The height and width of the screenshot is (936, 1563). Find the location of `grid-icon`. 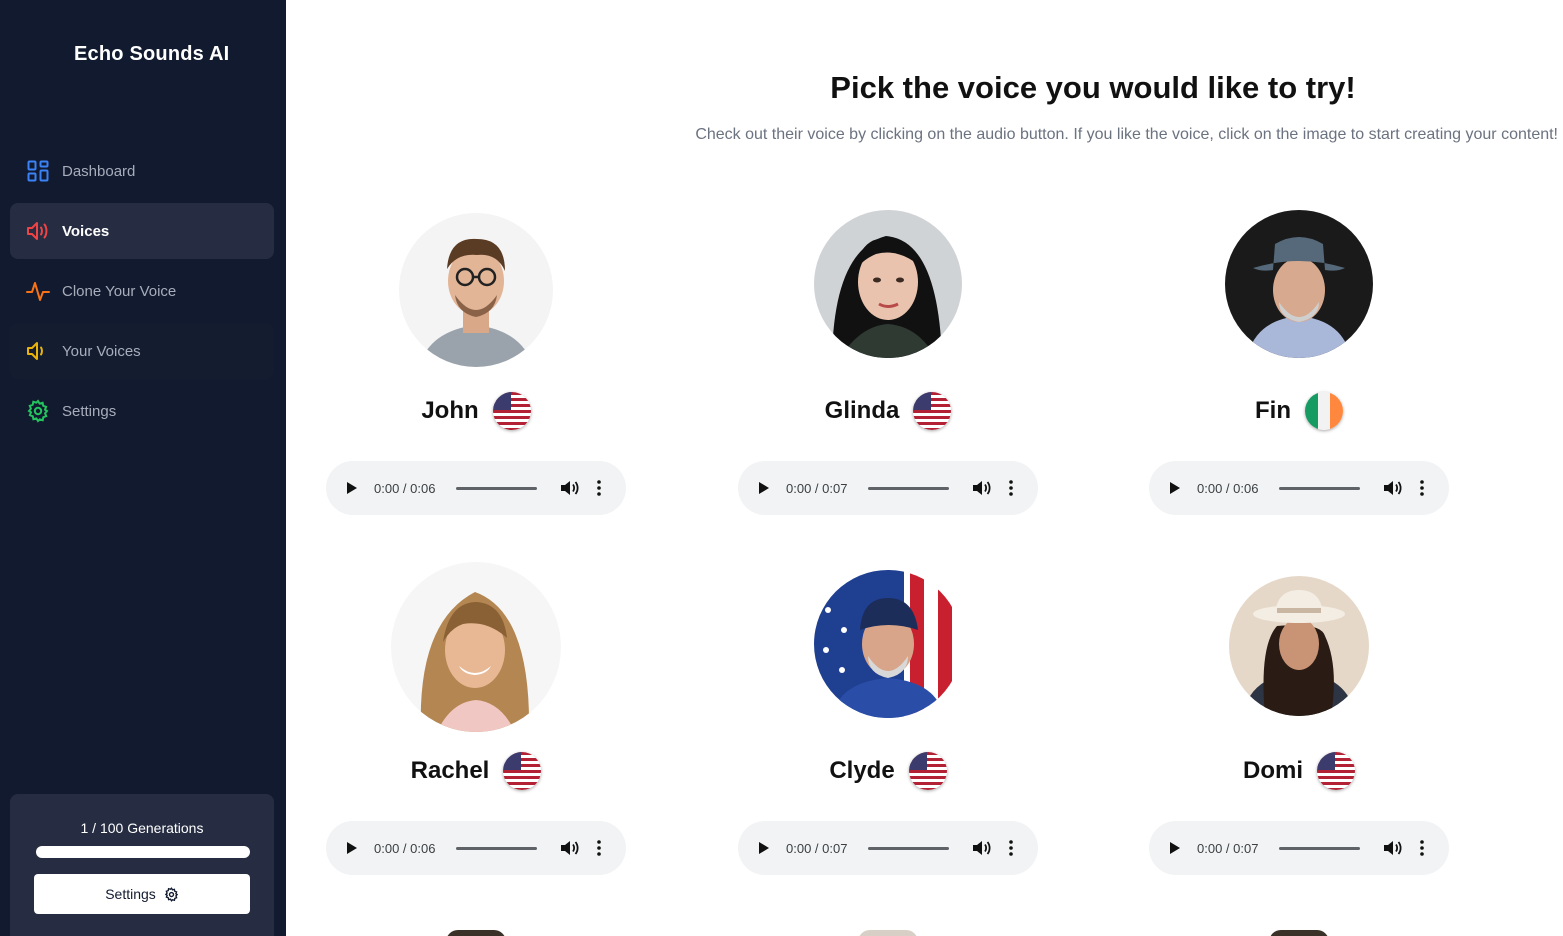

grid-icon is located at coordinates (38, 171).